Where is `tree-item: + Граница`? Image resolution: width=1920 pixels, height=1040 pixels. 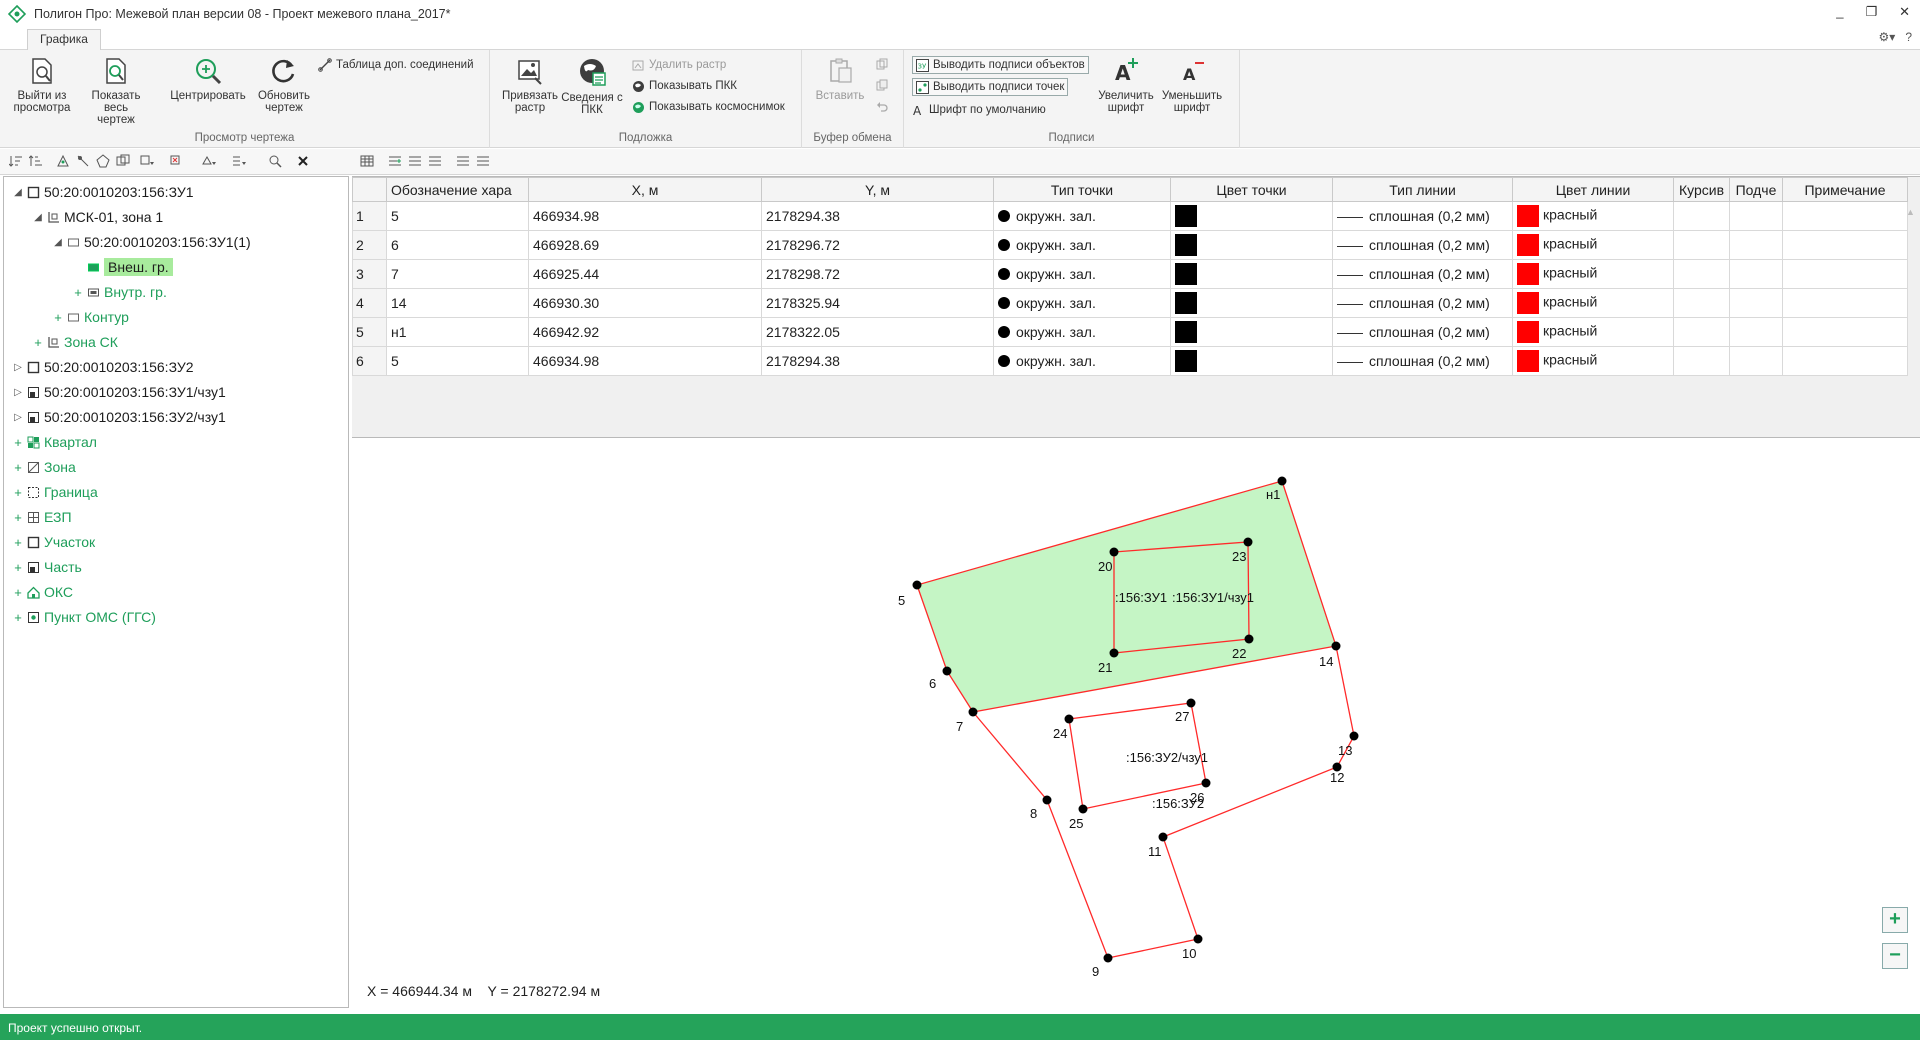
tree-item: + Граница is located at coordinates (55, 492).